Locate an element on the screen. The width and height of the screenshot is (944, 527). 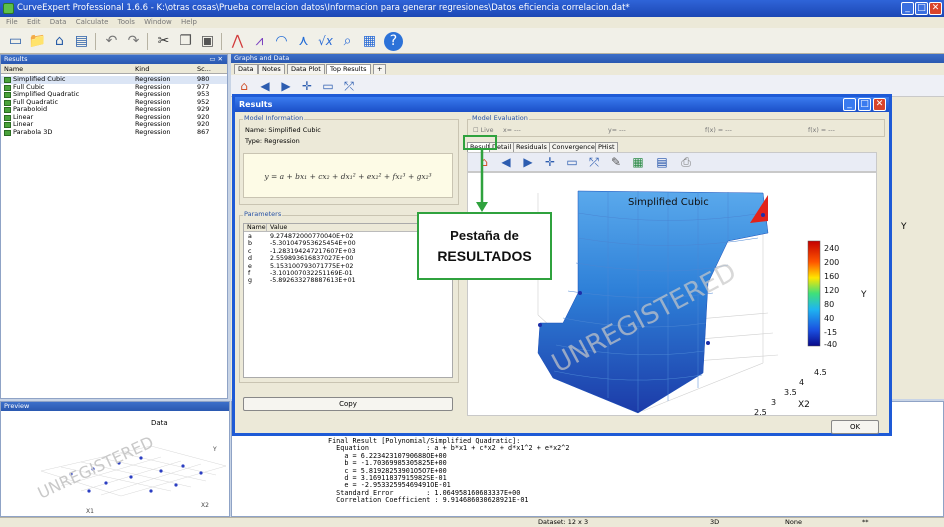
menu-window: Window is located at coordinates (158, 22).